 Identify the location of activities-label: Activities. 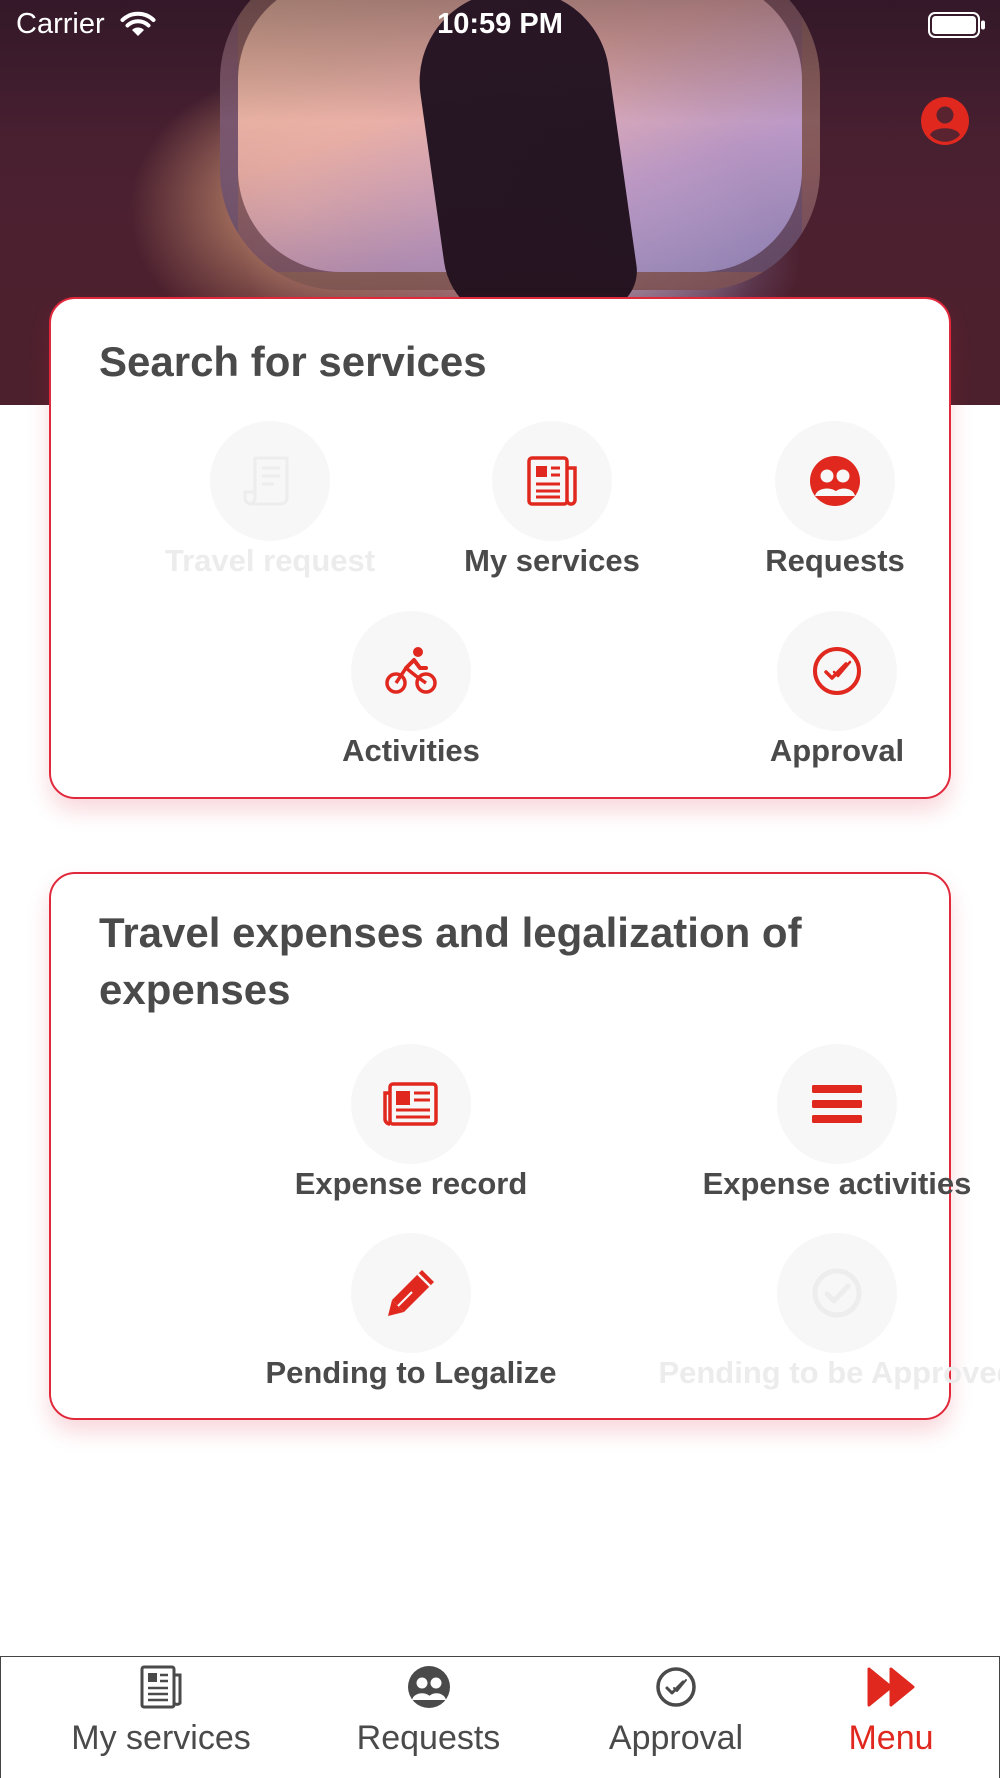
(411, 750).